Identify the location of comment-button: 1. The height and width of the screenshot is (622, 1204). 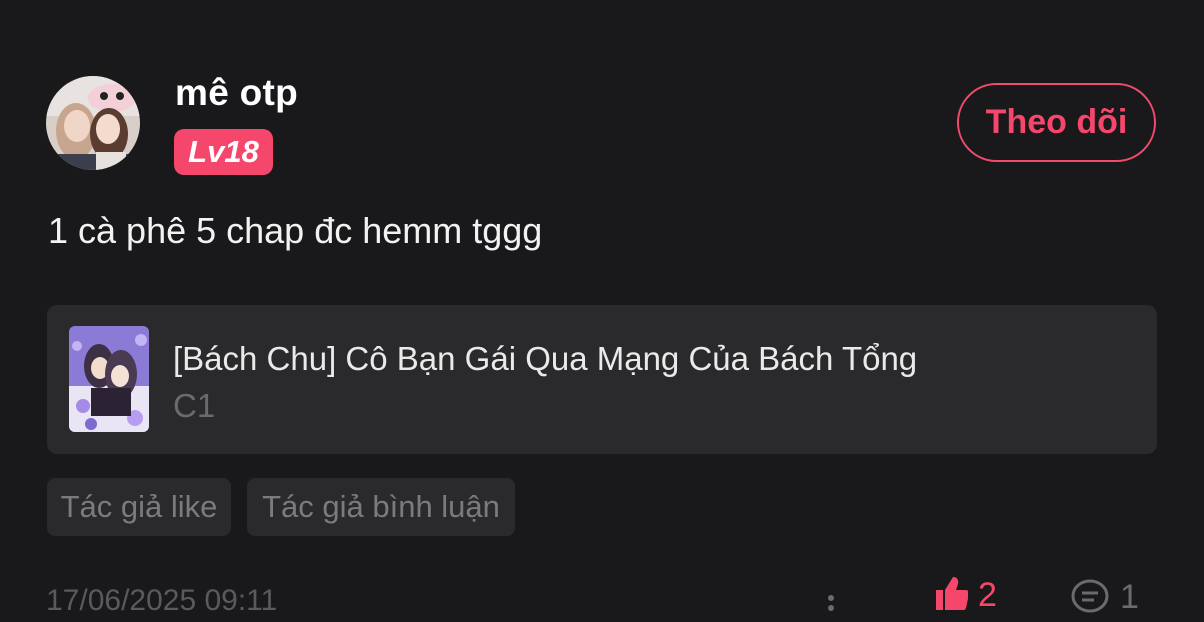
(1104, 597).